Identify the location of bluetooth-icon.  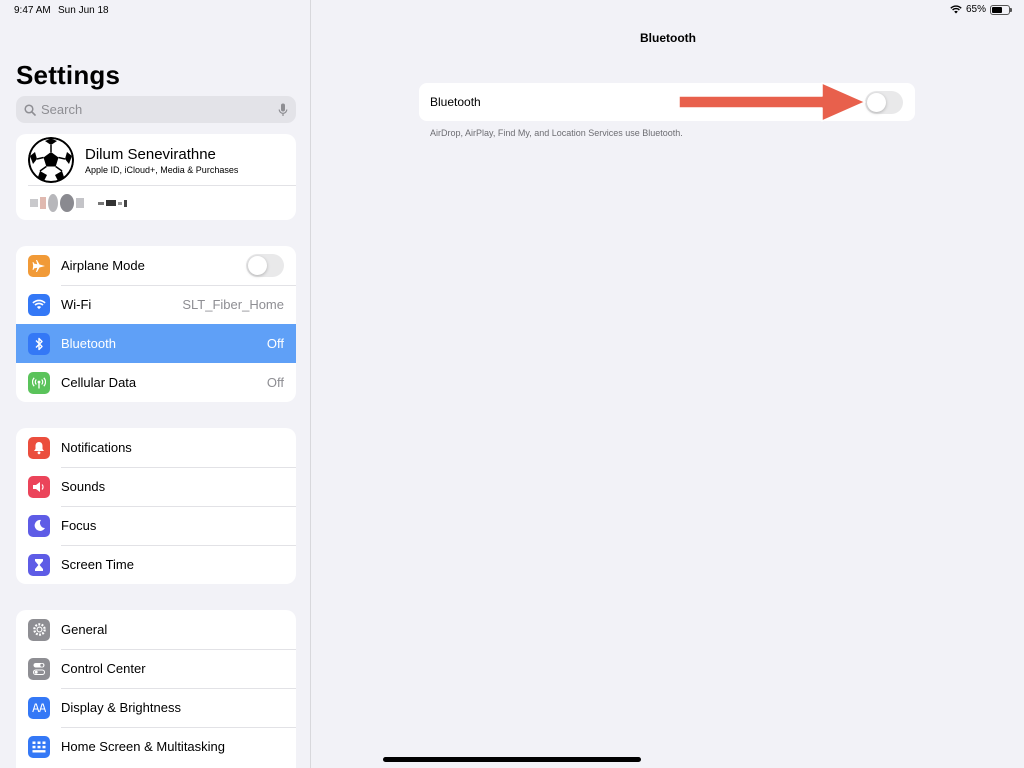
(39, 343).